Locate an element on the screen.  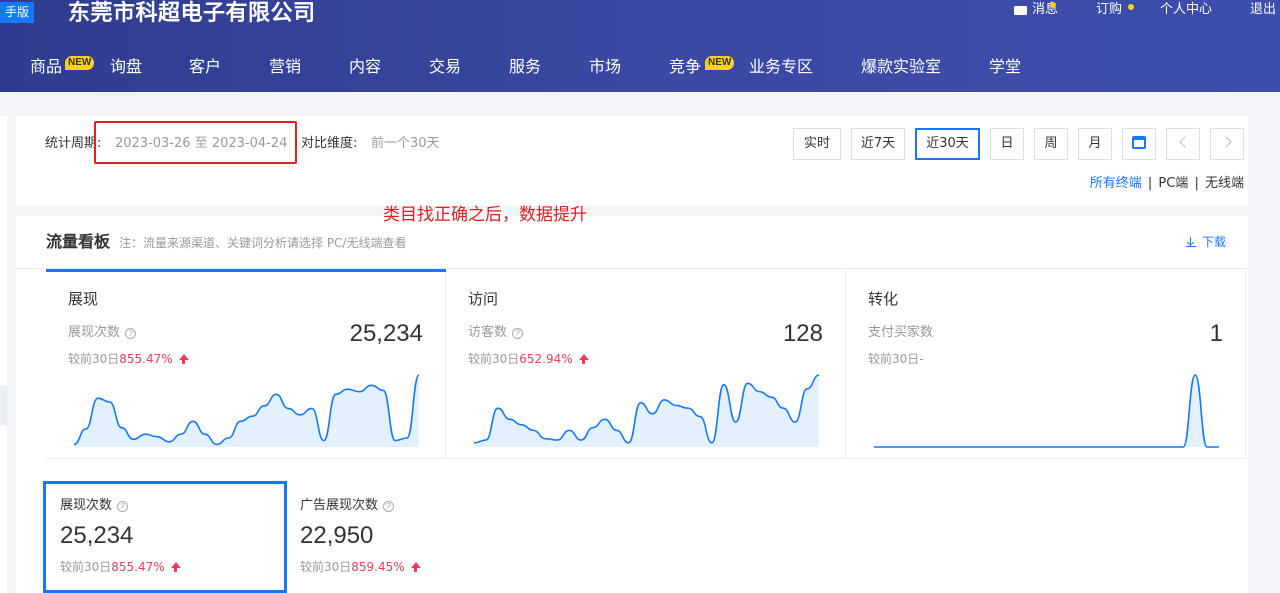
annotation-text: 类目找正确之后，数据提升 is located at coordinates (485, 215).